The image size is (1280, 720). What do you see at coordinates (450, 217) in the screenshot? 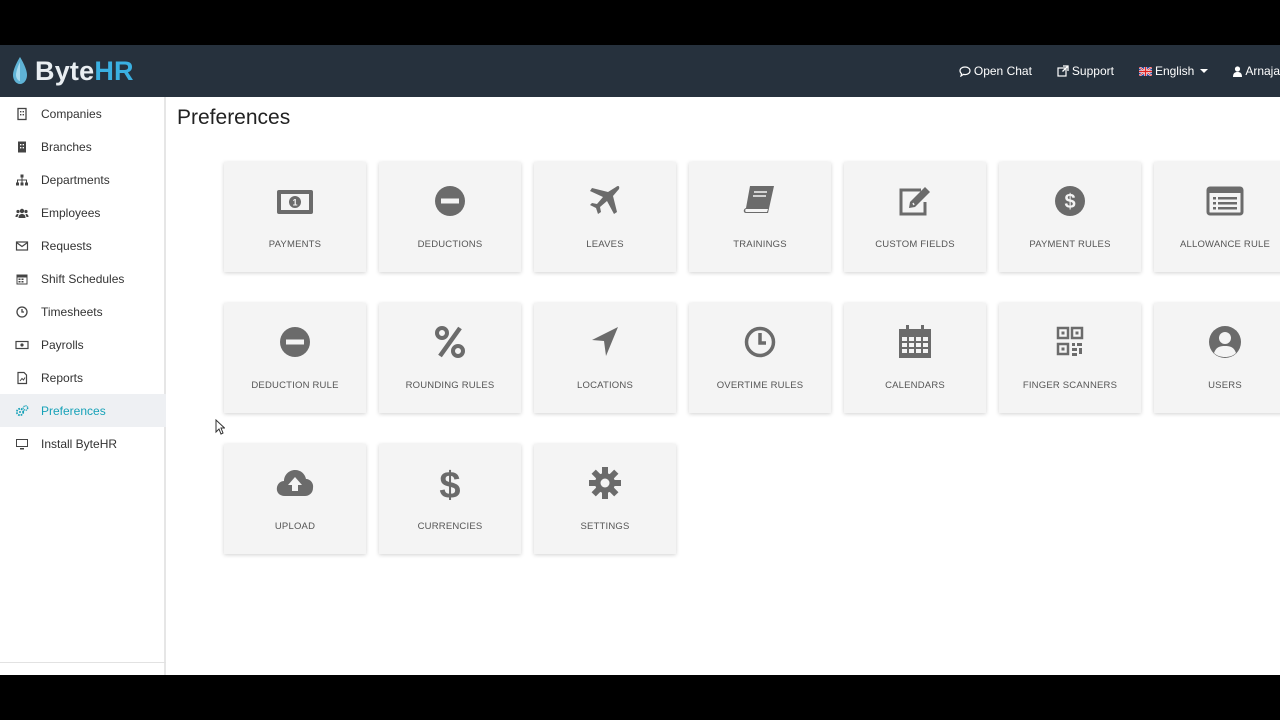
I see `tile-deductions: DEDUCTIONS` at bounding box center [450, 217].